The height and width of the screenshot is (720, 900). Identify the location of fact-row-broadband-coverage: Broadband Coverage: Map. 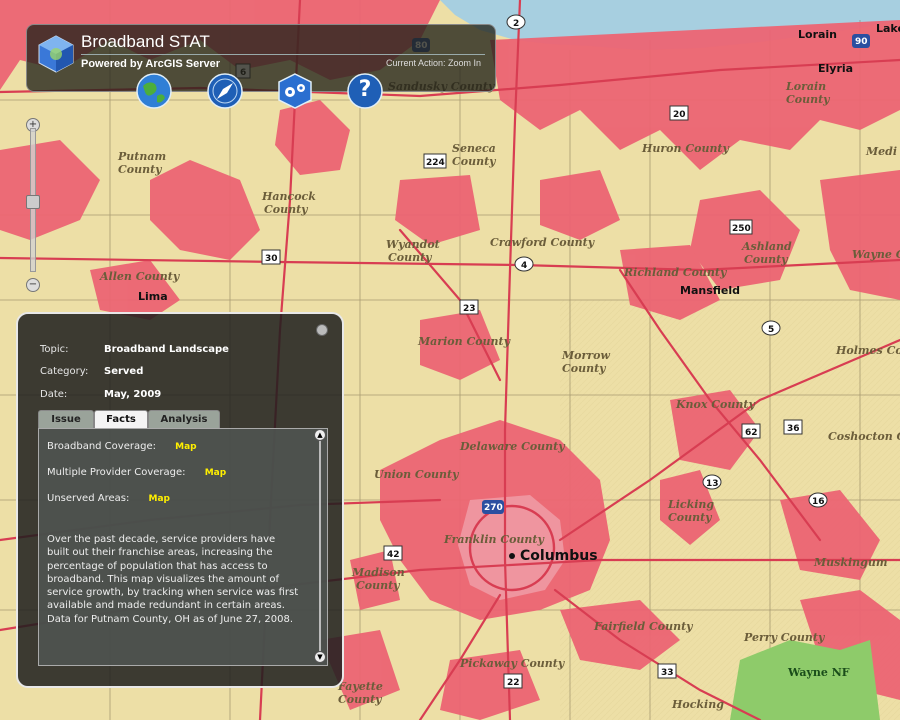
(122, 446).